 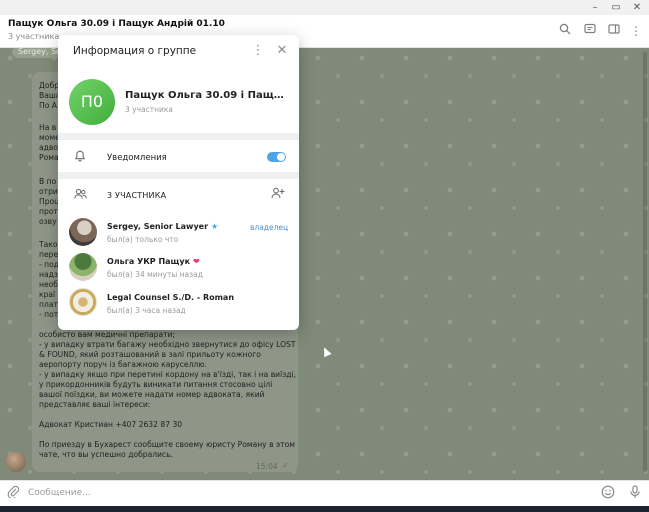 I want to click on member-status: был(а) 3 часа назад, so click(x=146, y=310).